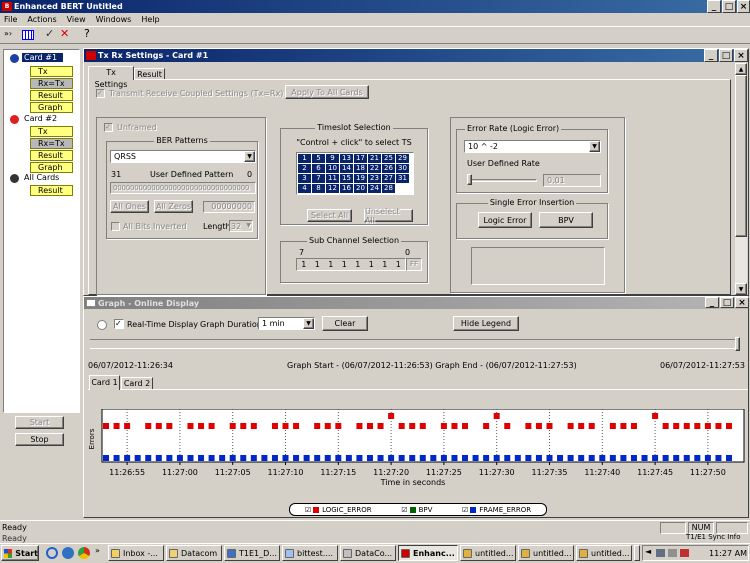 The width and height of the screenshot is (750, 563). What do you see at coordinates (43, 57) in the screenshot?
I see `tree-card1: Card #1` at bounding box center [43, 57].